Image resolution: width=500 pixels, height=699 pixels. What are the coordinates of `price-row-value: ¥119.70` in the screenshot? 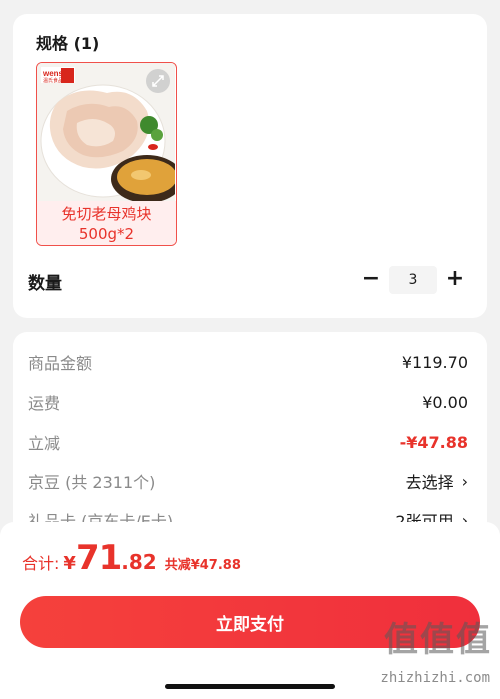 It's located at (434, 362).